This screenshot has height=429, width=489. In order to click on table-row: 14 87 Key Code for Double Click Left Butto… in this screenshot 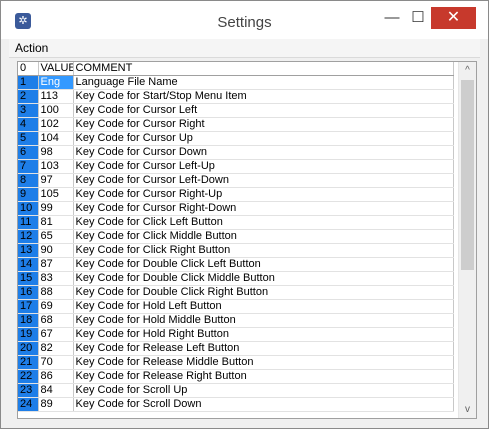, I will do `click(236, 264)`.